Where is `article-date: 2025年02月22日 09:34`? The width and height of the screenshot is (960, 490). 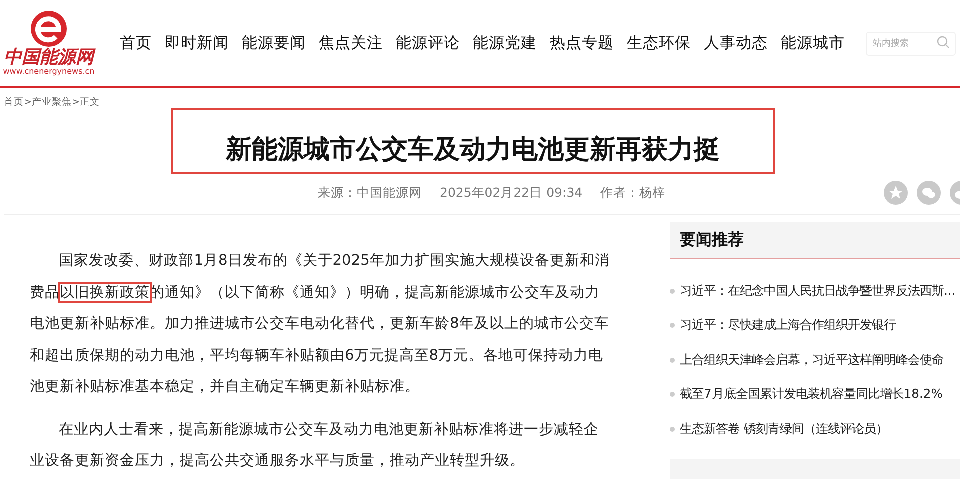 article-date: 2025年02月22日 09:34 is located at coordinates (511, 193).